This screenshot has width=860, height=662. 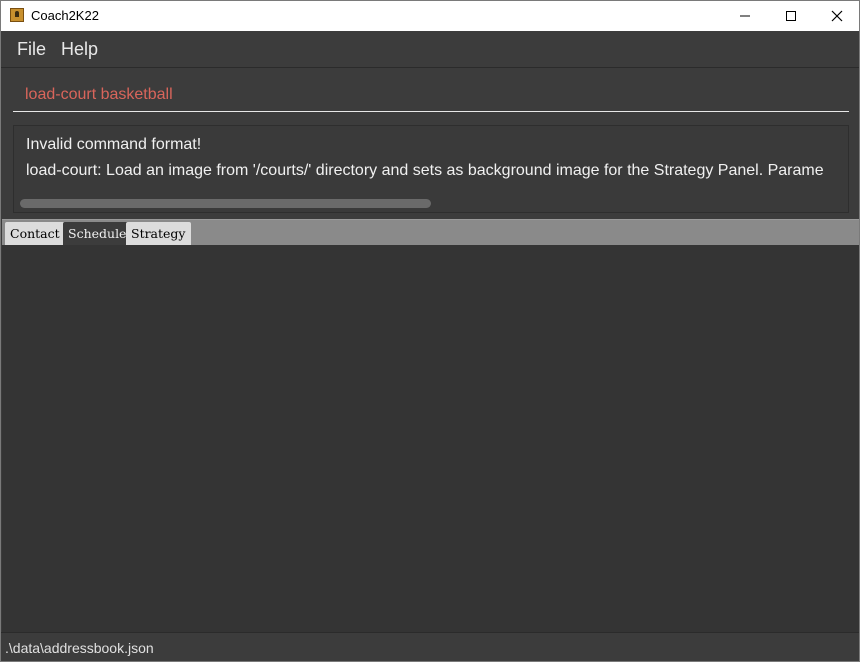 I want to click on command-input, so click(x=431, y=95).